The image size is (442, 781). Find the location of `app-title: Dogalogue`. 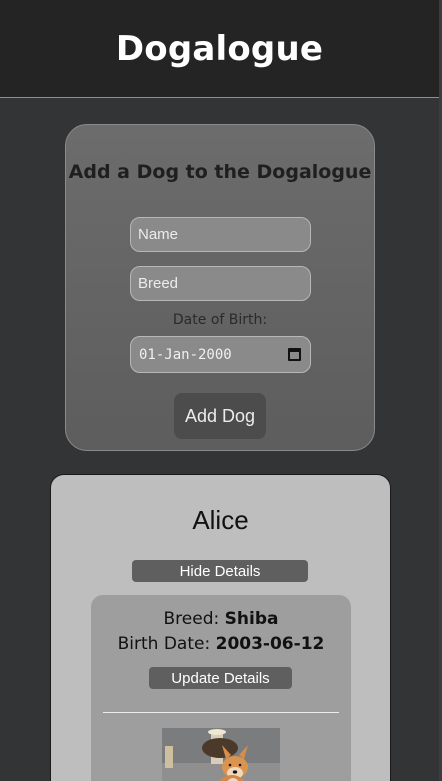

app-title: Dogalogue is located at coordinates (219, 48).